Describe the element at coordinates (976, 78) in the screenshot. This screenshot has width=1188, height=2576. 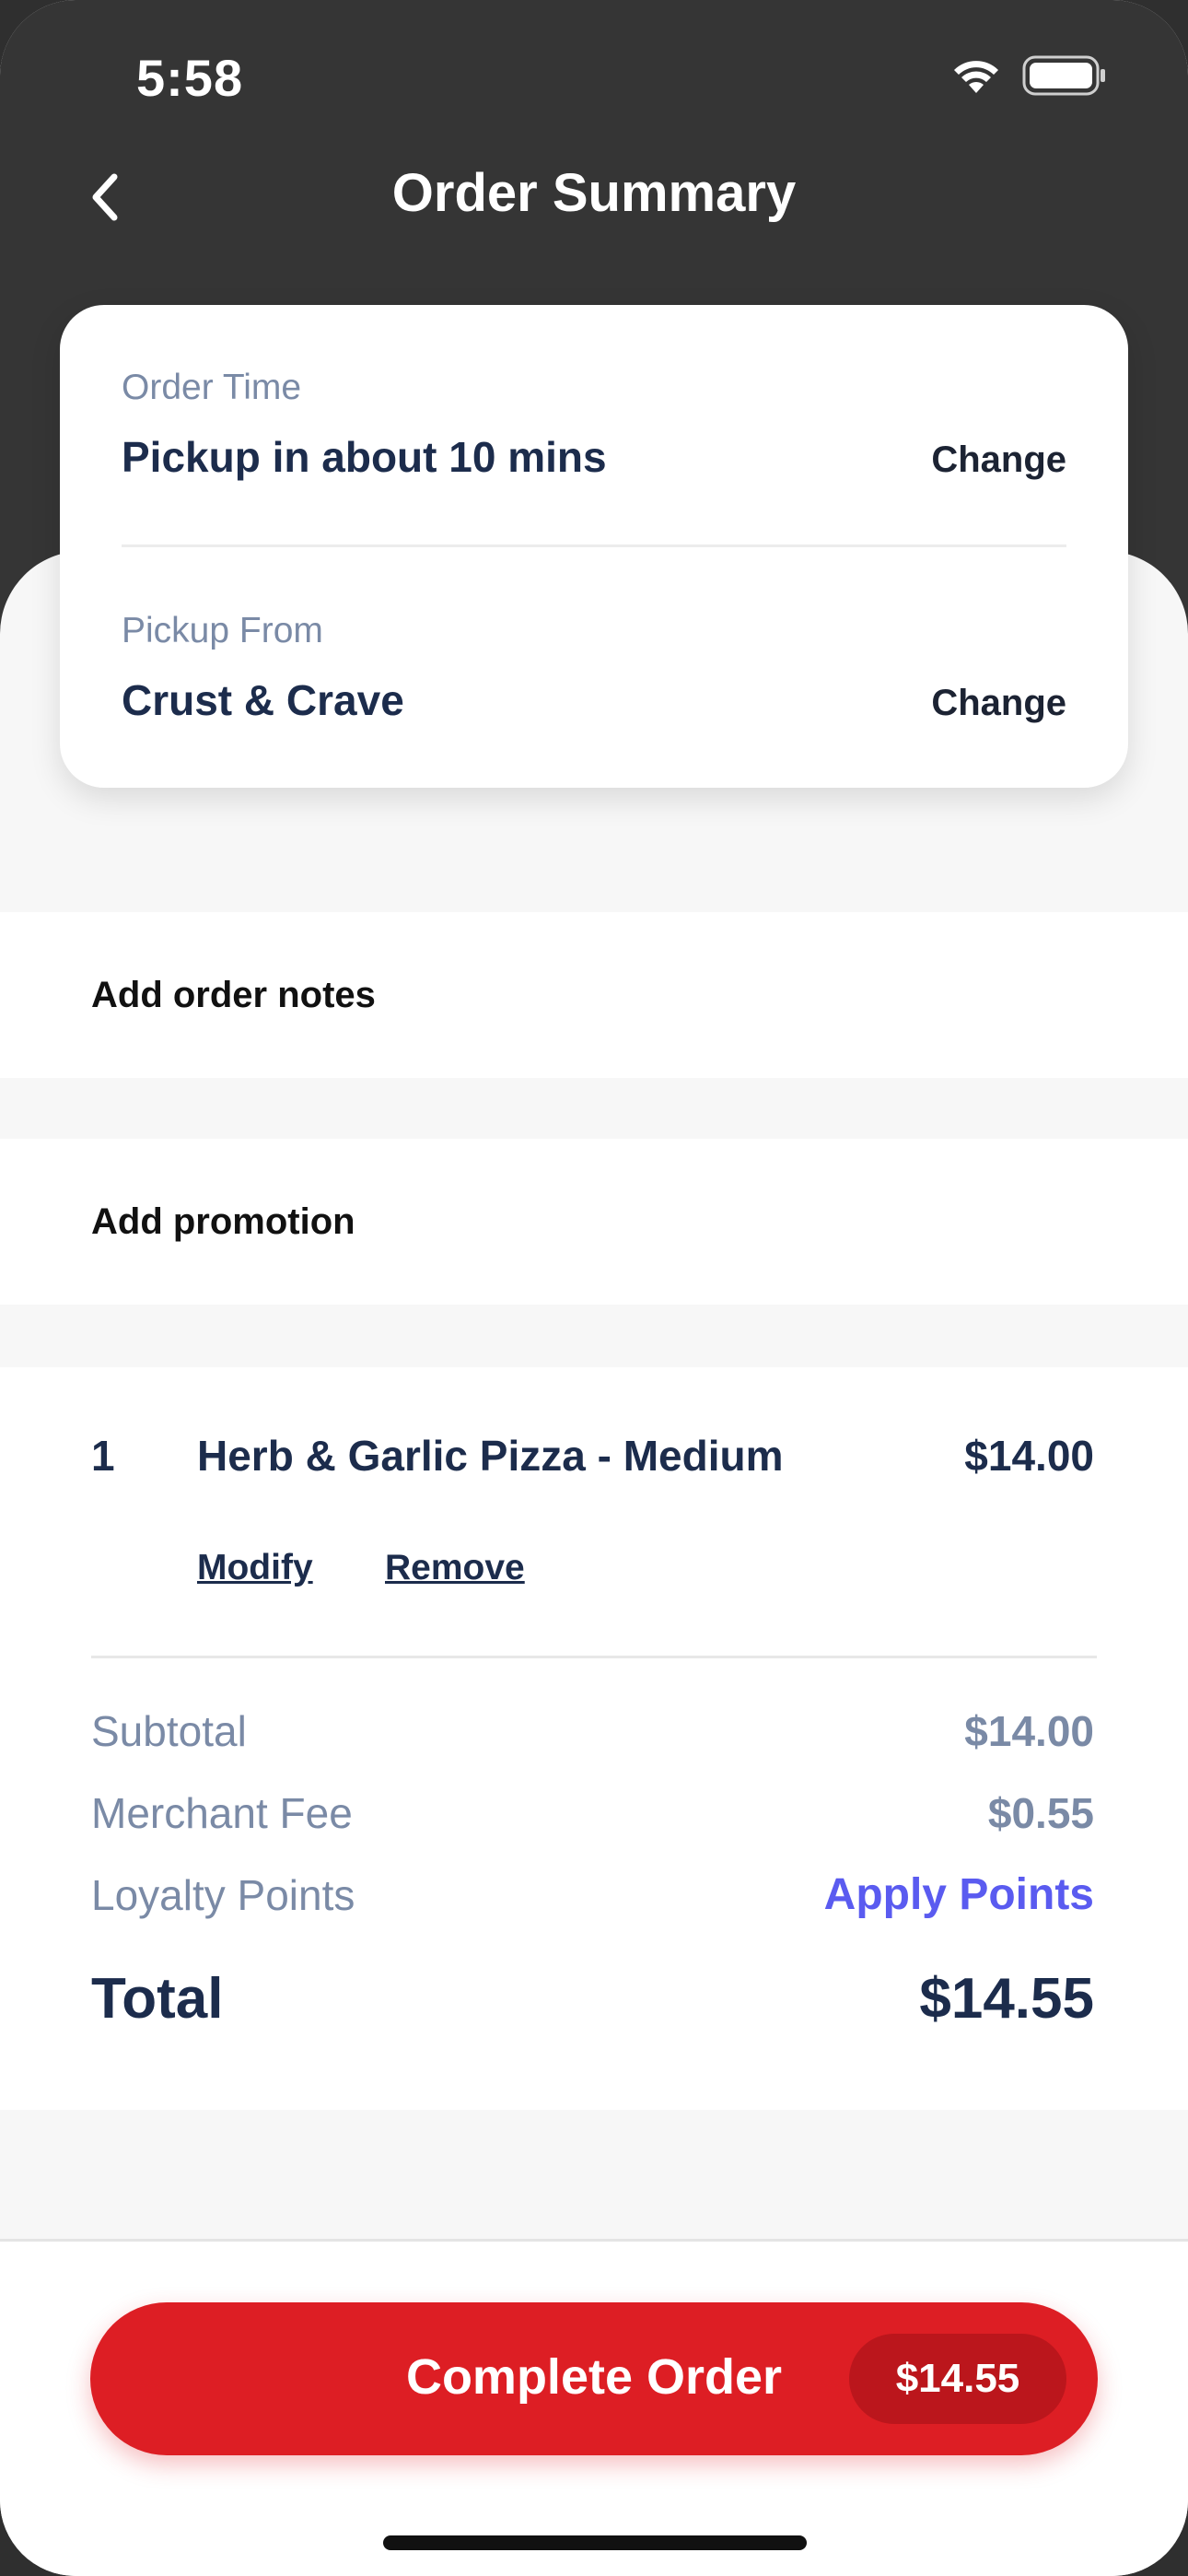
I see `wifi-icon` at that location.